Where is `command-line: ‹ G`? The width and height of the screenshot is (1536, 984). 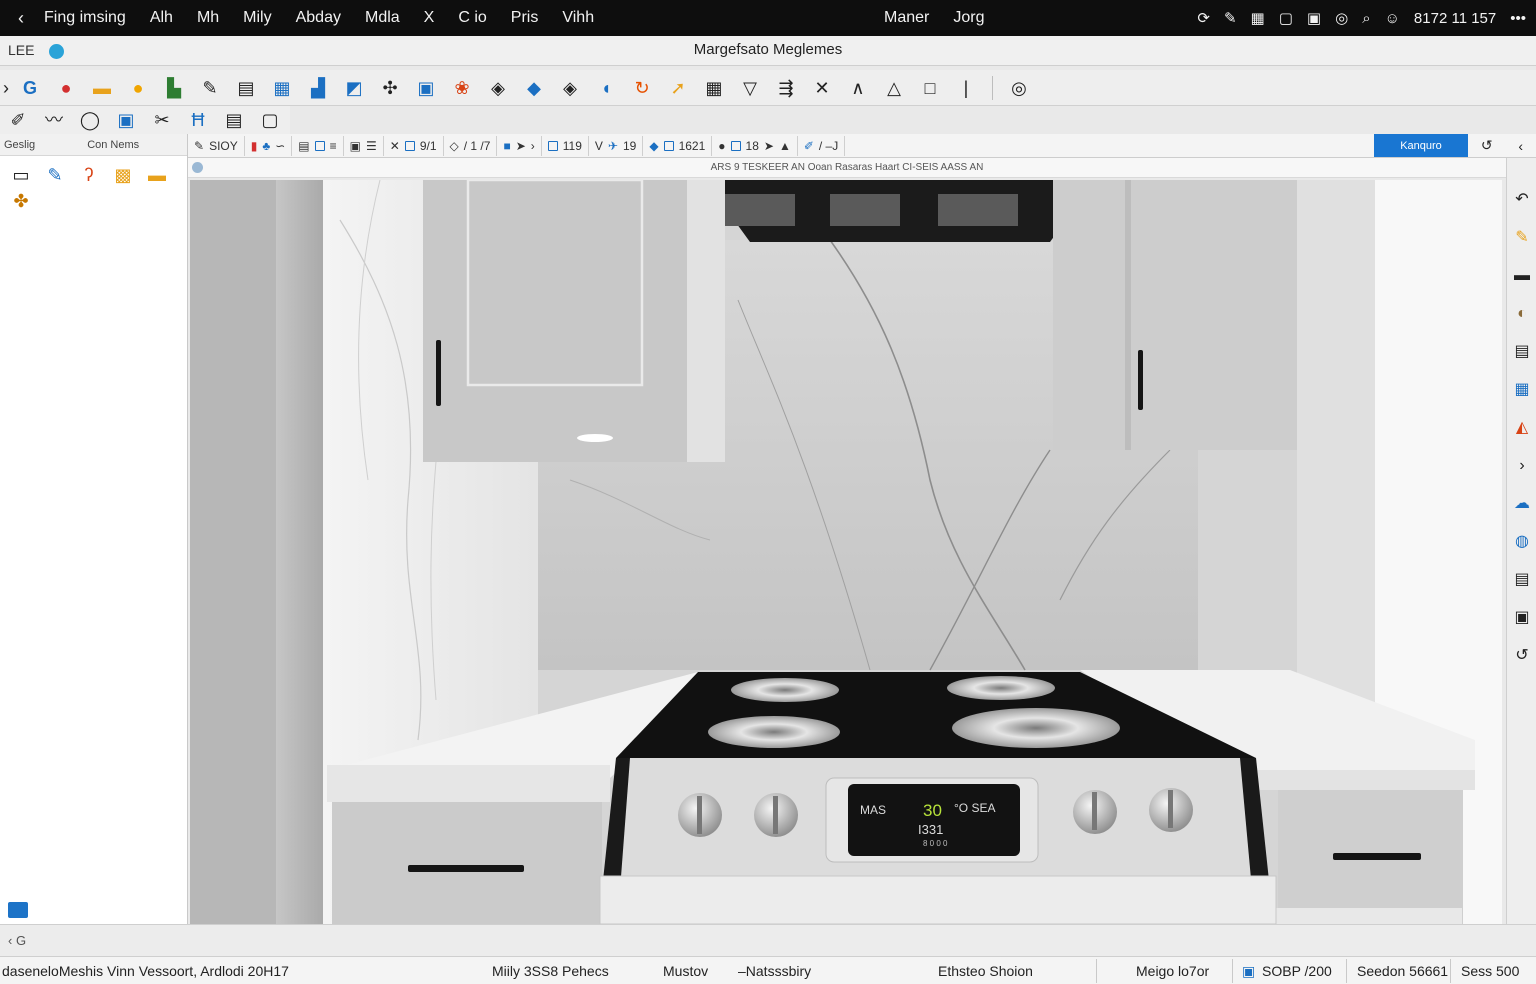
command-line: ‹ G is located at coordinates (768, 940).